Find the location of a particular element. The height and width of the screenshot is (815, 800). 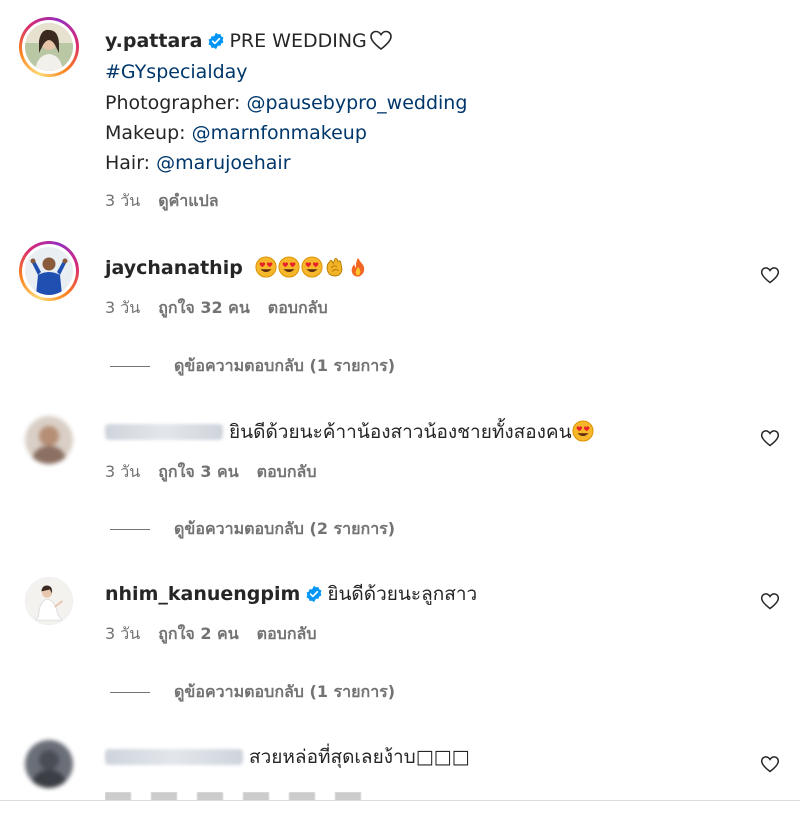

caption-meta: 3 วัน ดูคำแปล is located at coordinates (171, 201).